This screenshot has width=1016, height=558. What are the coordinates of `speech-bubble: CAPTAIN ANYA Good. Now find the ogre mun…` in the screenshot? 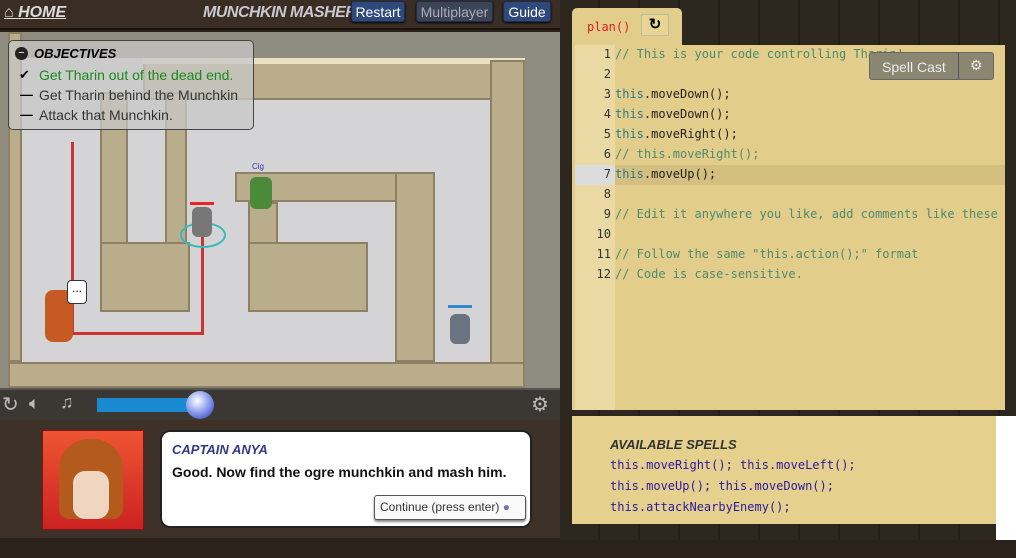 It's located at (346, 479).